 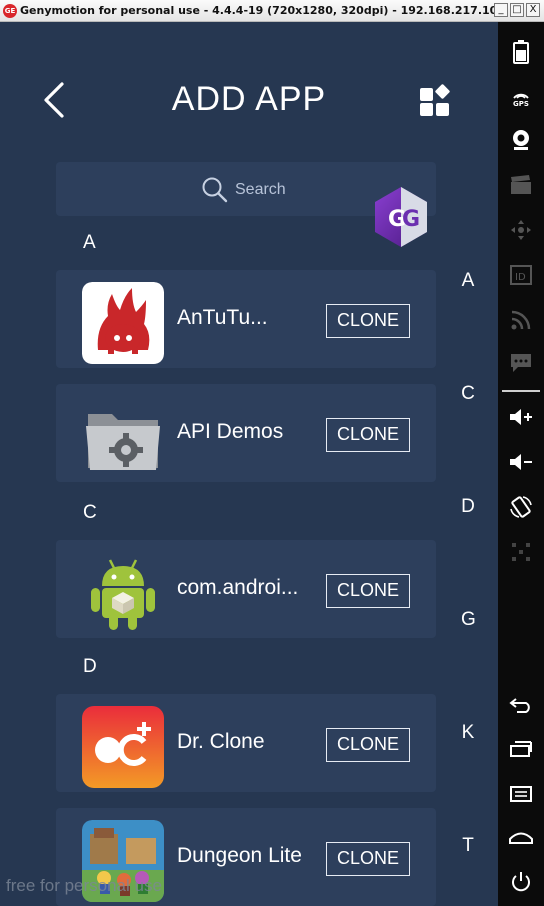 I want to click on app-list-item: com.androi... CLONE, so click(x=246, y=589).